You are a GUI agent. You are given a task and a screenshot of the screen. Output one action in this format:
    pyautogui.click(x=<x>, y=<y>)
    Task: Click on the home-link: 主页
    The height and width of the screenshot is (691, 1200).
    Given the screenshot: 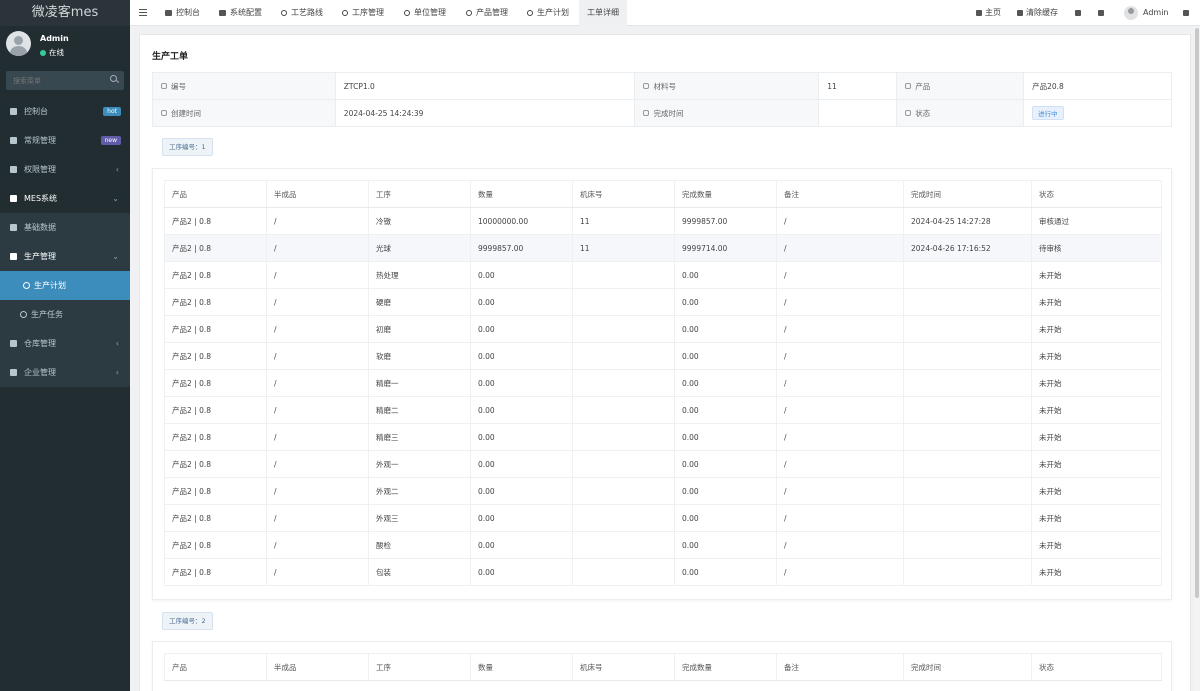 What is the action you would take?
    pyautogui.click(x=988, y=13)
    